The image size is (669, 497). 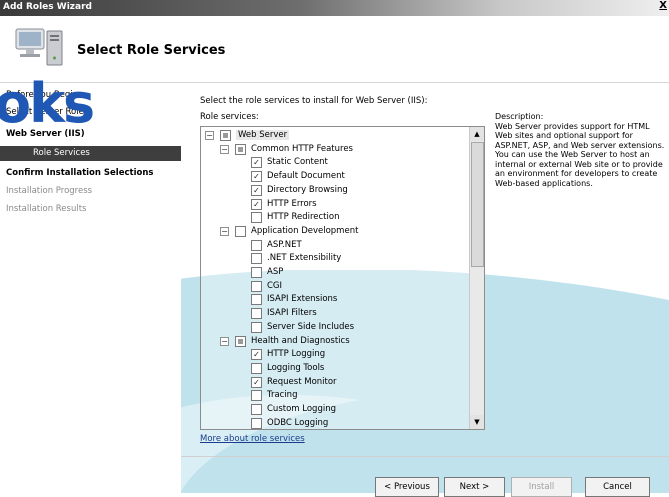 I want to click on nav-role-services: Role Services, so click(x=90, y=153).